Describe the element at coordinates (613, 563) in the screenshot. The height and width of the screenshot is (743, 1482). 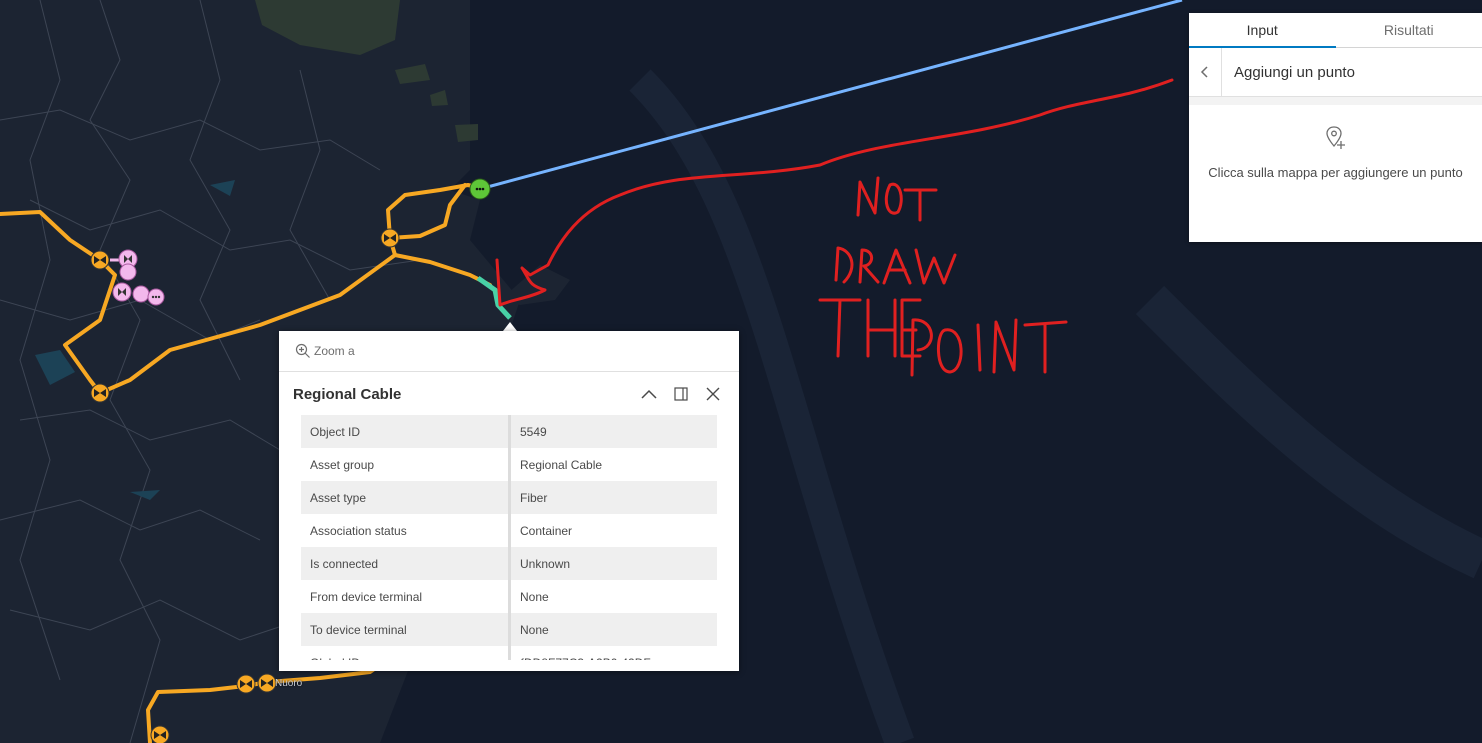
I see `field-value: Unknown` at that location.